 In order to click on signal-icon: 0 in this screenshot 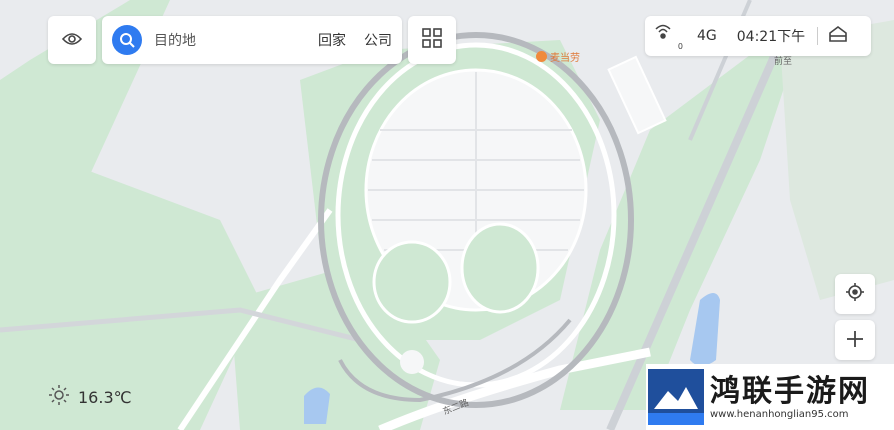, I will do `click(669, 37)`.